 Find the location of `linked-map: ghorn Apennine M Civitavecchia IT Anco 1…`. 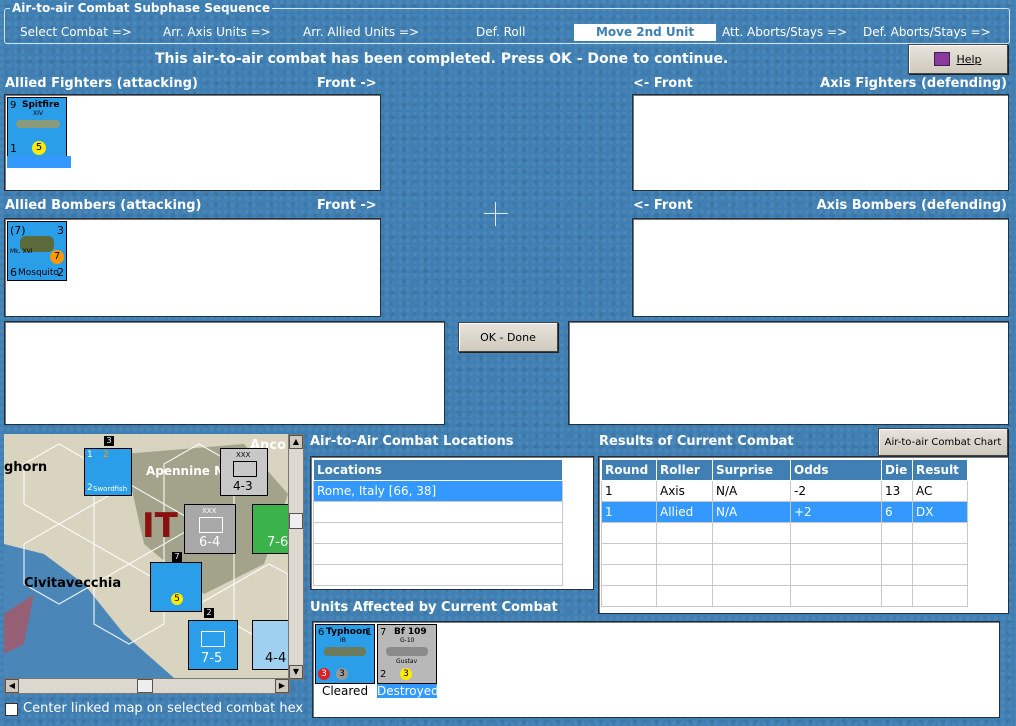

linked-map: ghorn Apennine M Civitavecchia IT Anco 1… is located at coordinates (146, 556).